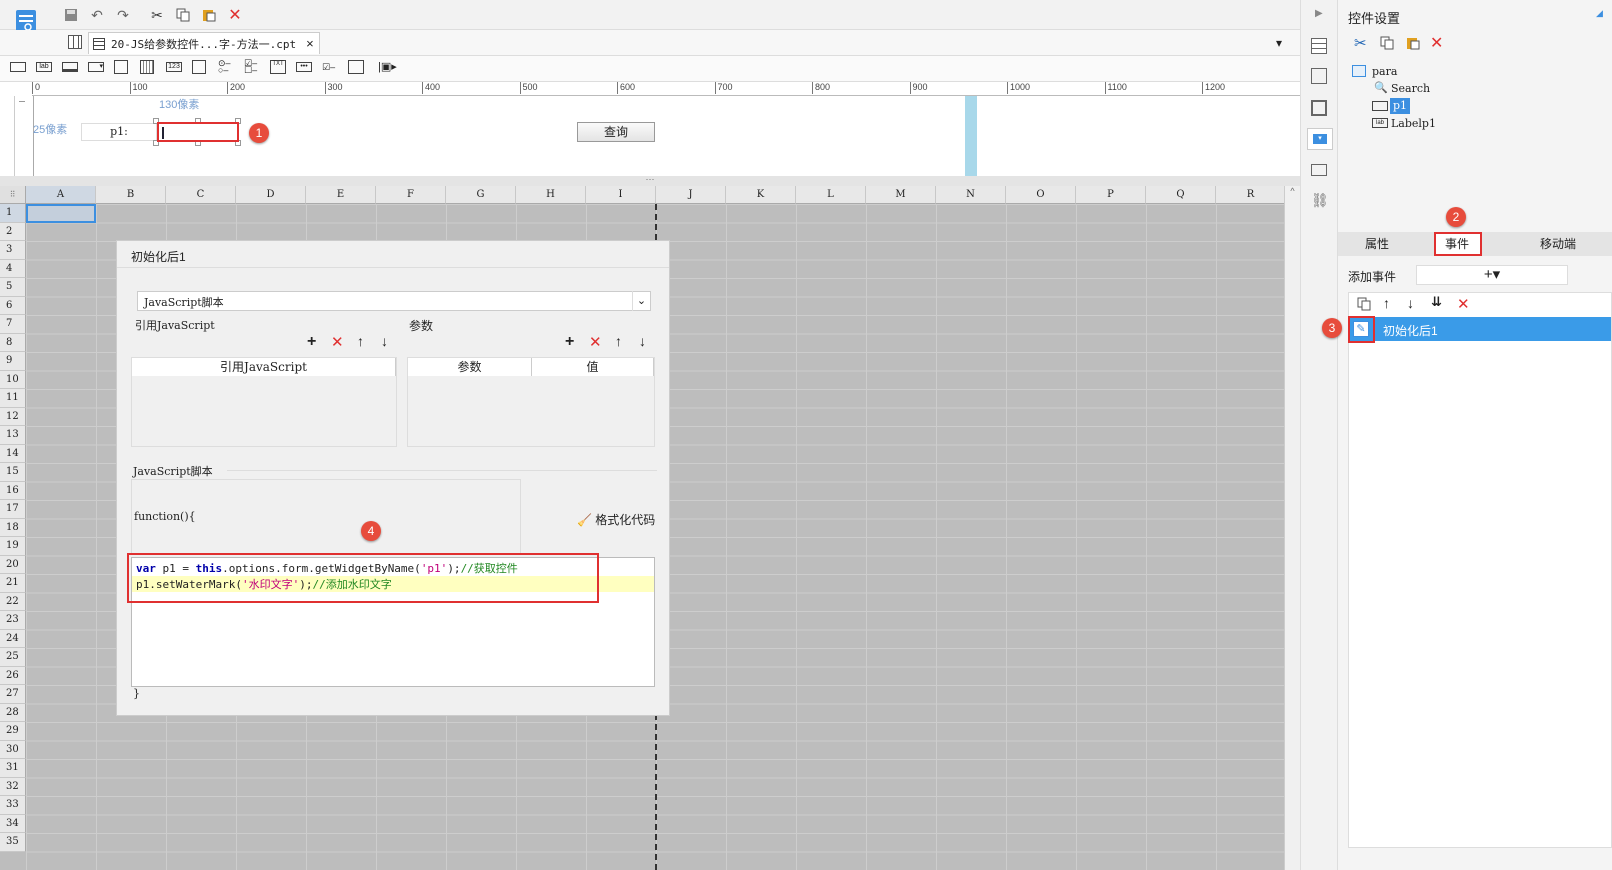 This screenshot has height=870, width=1612. Describe the element at coordinates (13, 527) in the screenshot. I see `row-header: 18` at that location.